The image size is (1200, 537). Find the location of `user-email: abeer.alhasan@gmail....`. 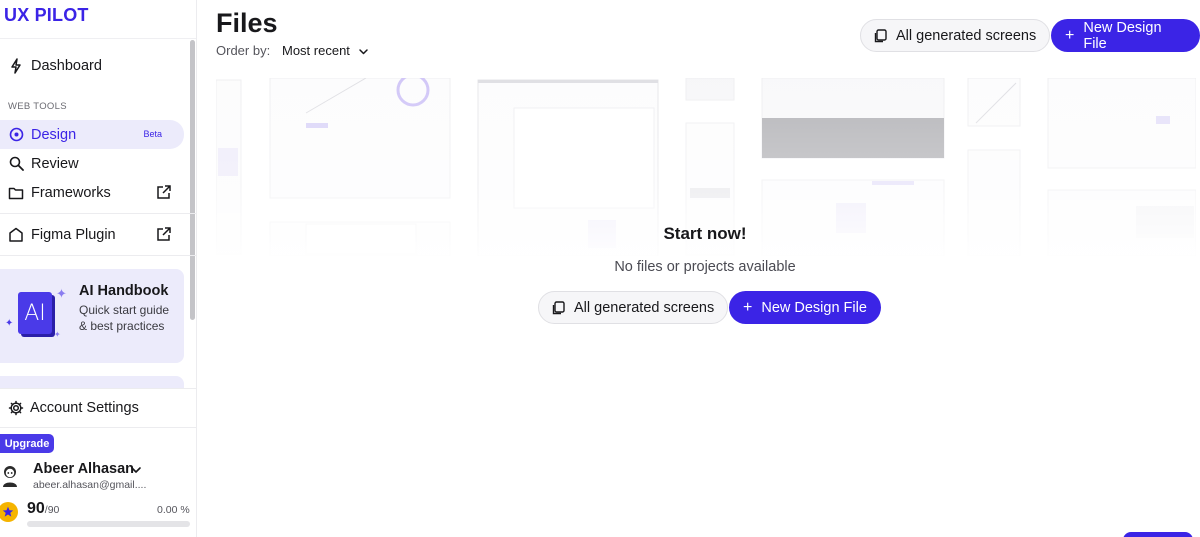

user-email: abeer.alhasan@gmail.... is located at coordinates (90, 485).